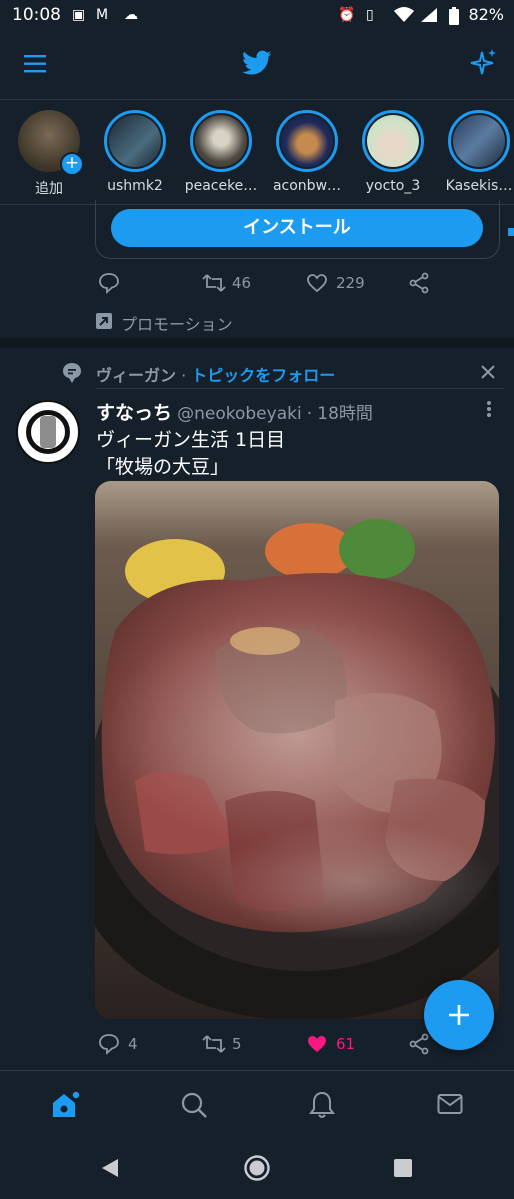 The width and height of the screenshot is (514, 1199). I want to click on add-fleet-plus-icon: +, so click(72, 164).